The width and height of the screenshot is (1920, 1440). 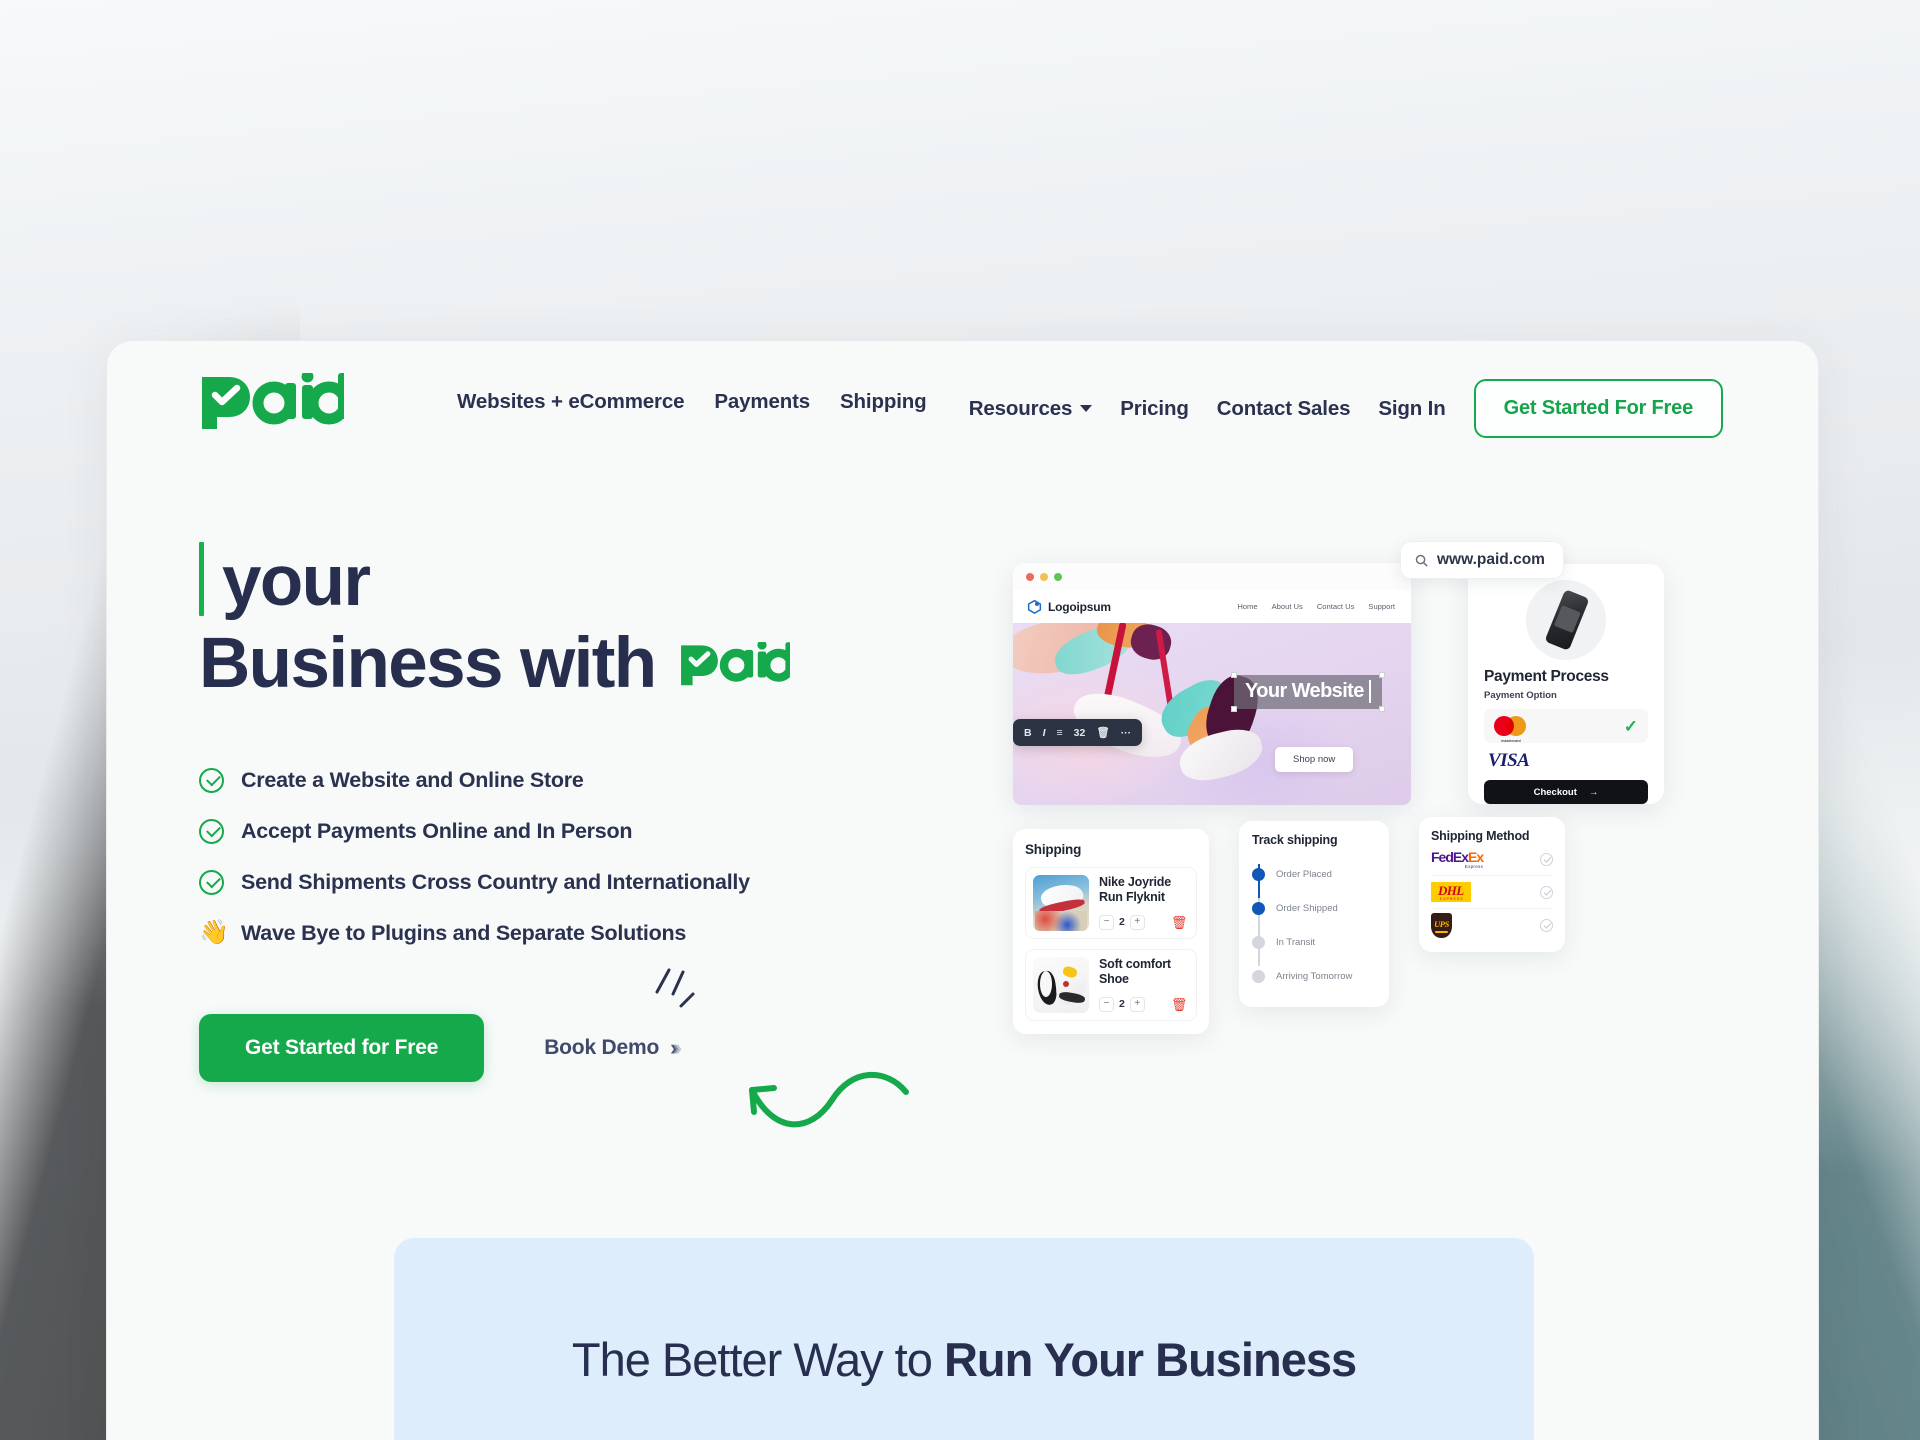 I want to click on list-item: Create a Website and Online Store, so click(x=569, y=780).